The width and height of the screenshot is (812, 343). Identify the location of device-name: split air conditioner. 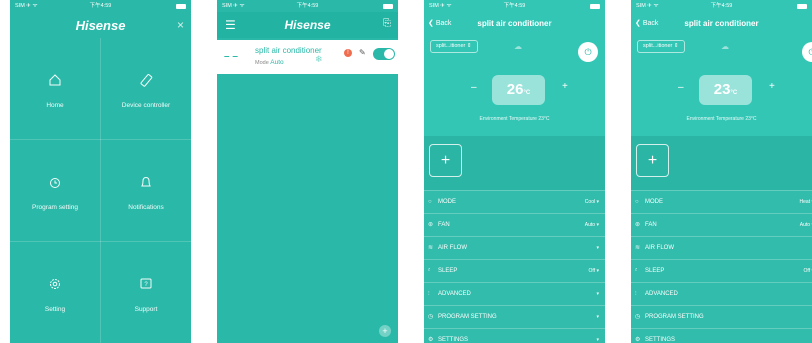
(288, 50).